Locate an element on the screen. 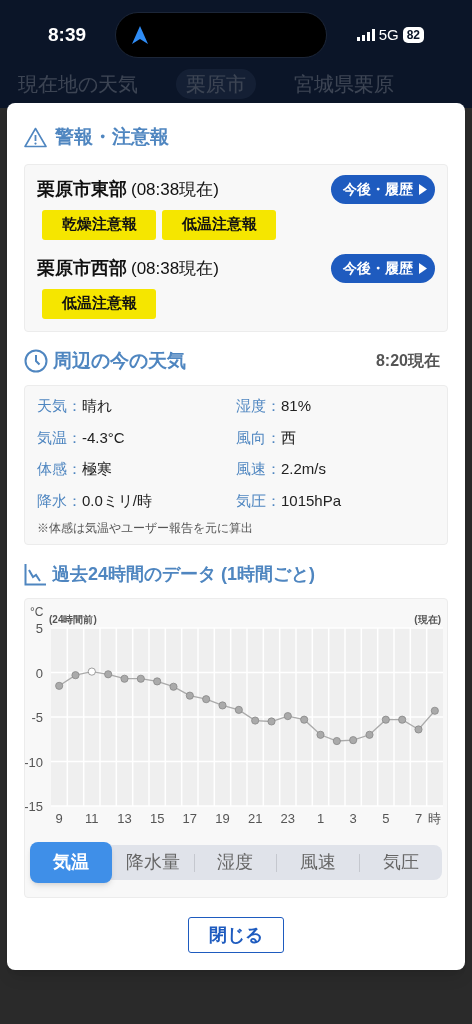 The width and height of the screenshot is (472, 1024). weather-value: 0.0ミリ/時 is located at coordinates (117, 500).